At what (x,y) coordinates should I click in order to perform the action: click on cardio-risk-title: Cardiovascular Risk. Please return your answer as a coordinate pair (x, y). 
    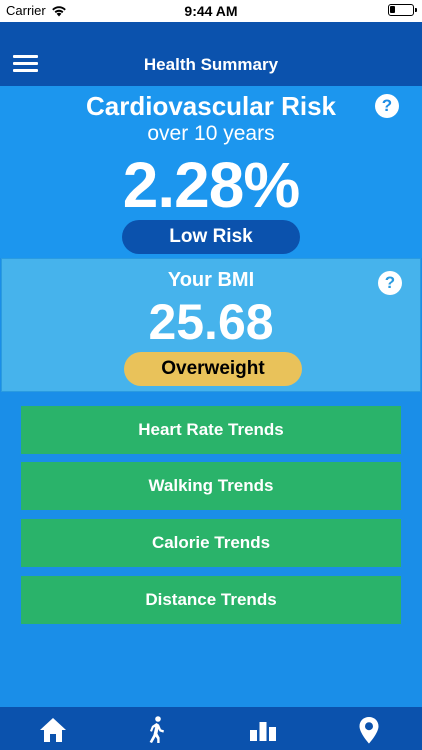
    Looking at the image, I should click on (210, 106).